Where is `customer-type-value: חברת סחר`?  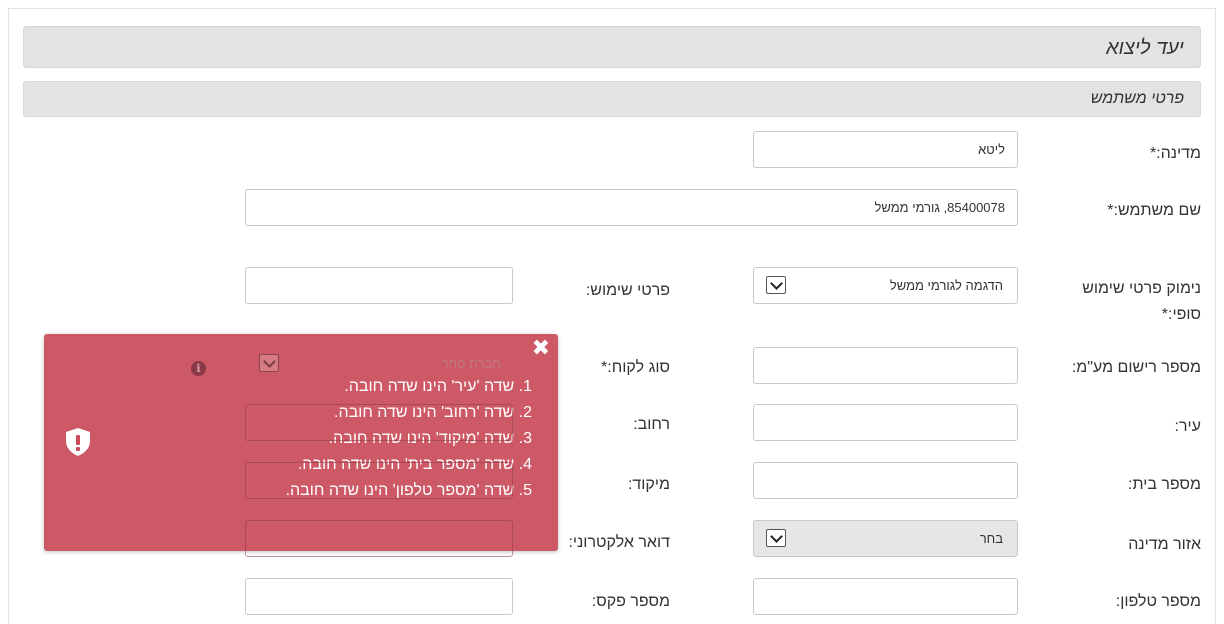 customer-type-value: חברת סחר is located at coordinates (471, 363).